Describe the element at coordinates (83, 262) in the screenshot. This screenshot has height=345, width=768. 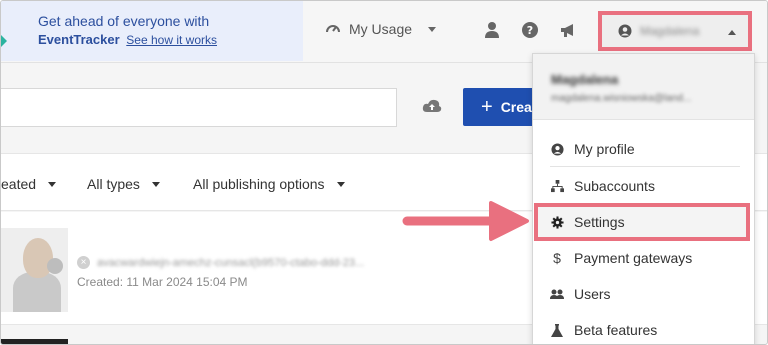
I see `remove-icon: ×` at that location.